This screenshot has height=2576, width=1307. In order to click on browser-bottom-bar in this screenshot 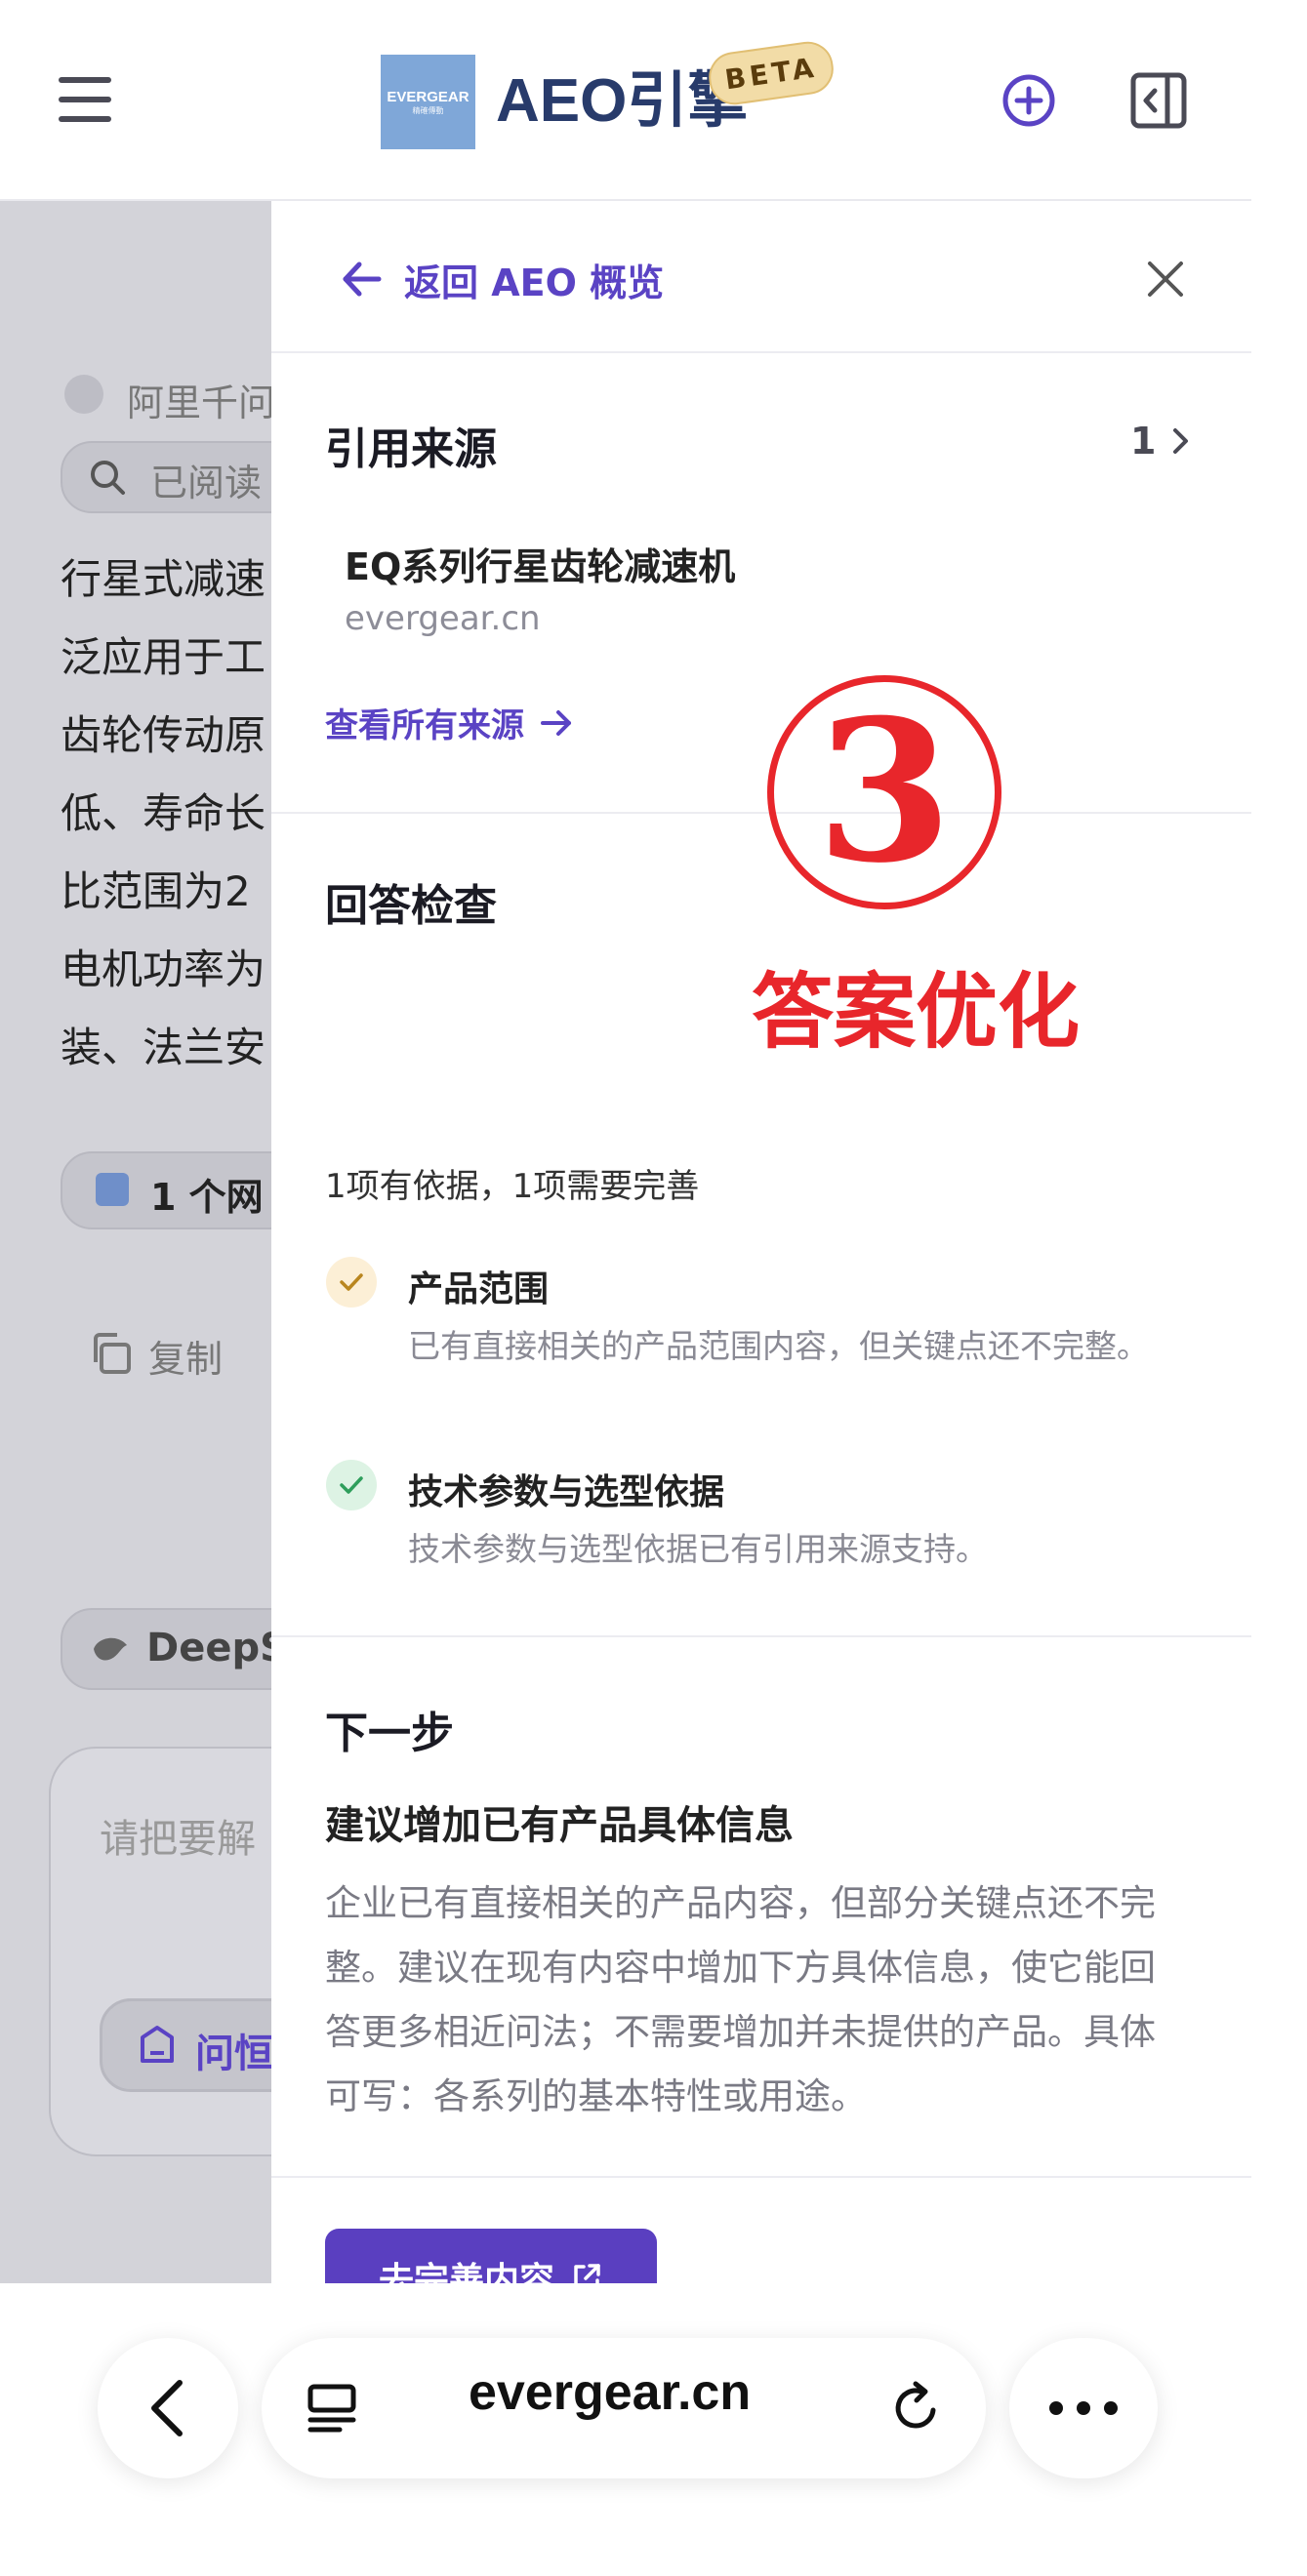, I will do `click(653, 2429)`.